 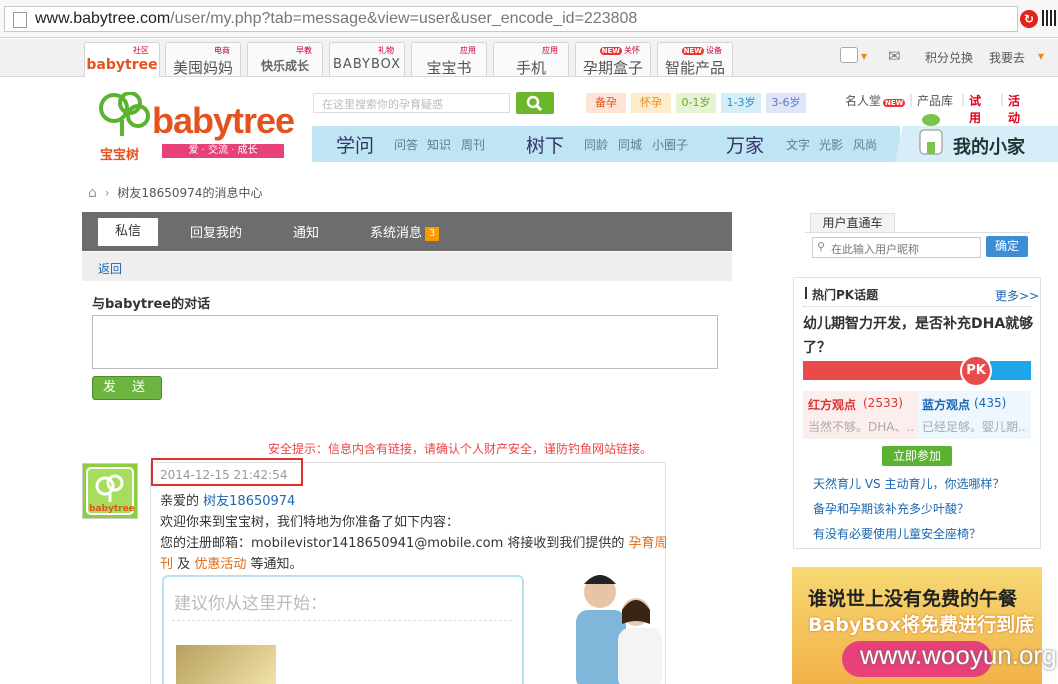 I want to click on extension-icon: ↻, so click(x=1029, y=19).